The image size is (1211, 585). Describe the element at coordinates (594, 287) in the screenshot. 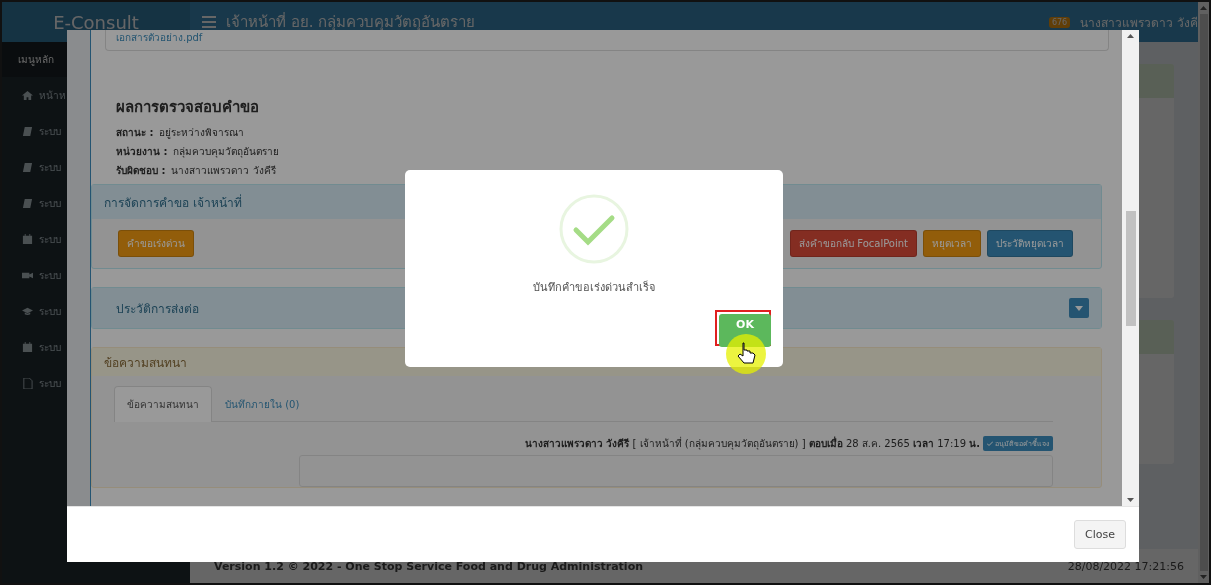

I see `alert-message: บันทึกคำขอเร่งด่วนสำเร็จ` at that location.